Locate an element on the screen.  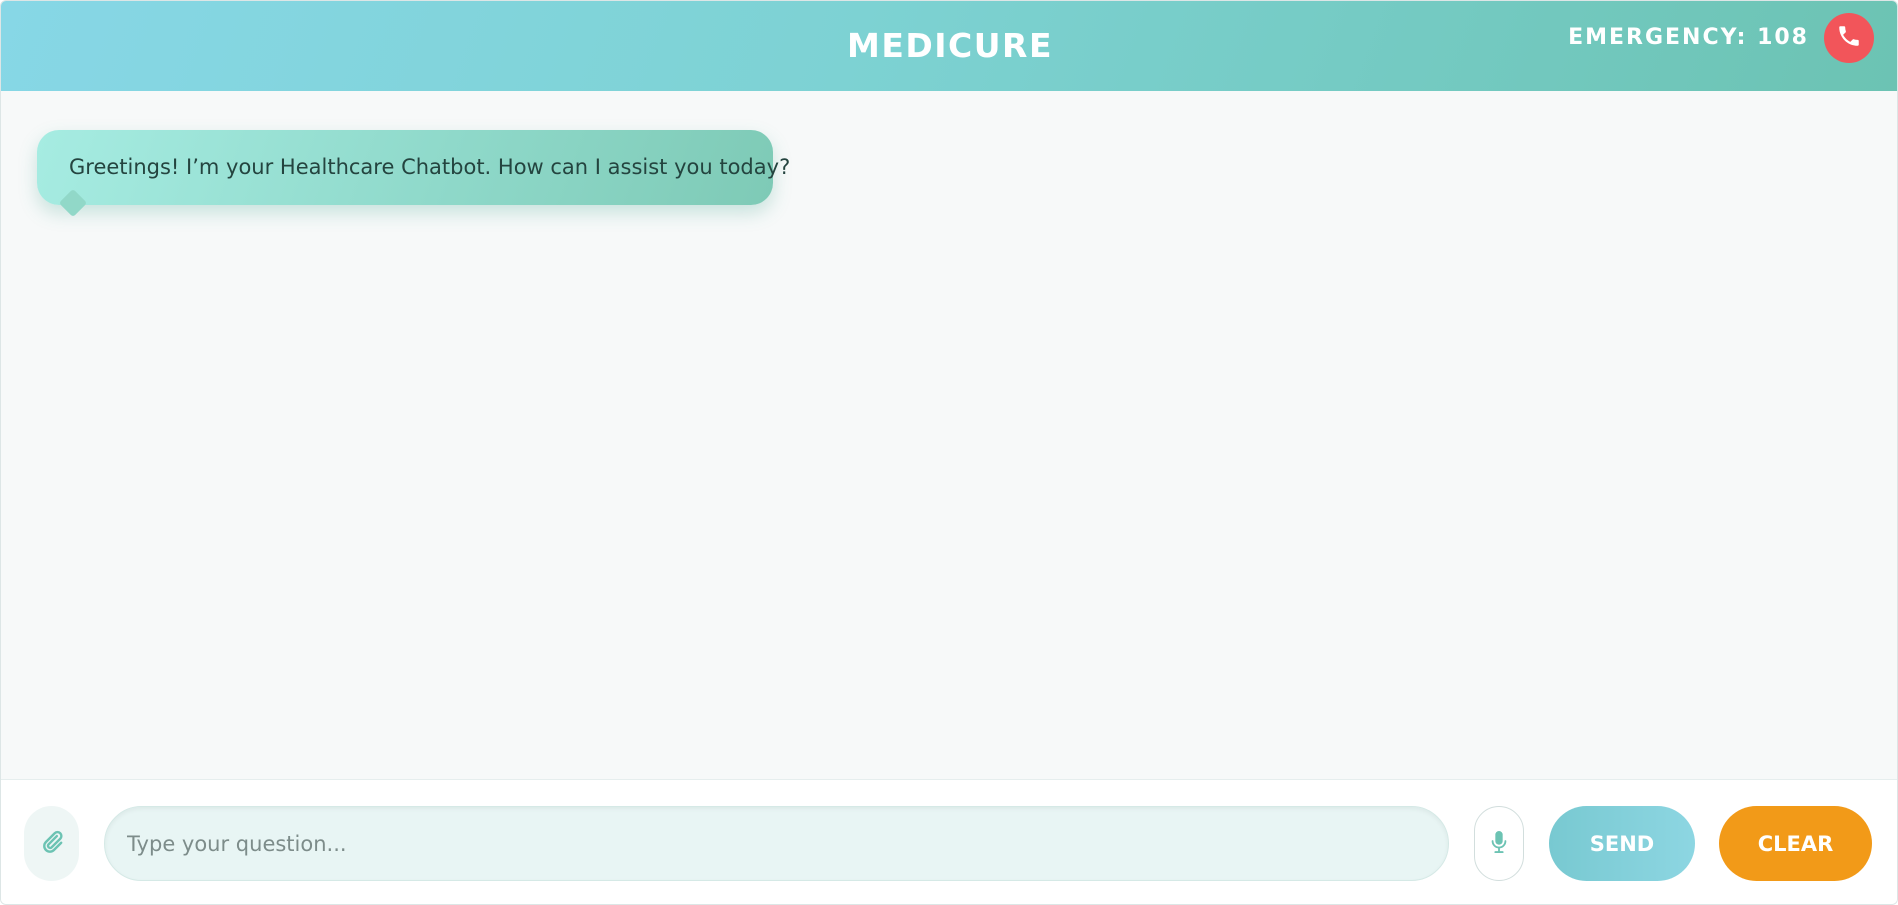
emergency-call-button is located at coordinates (1849, 38).